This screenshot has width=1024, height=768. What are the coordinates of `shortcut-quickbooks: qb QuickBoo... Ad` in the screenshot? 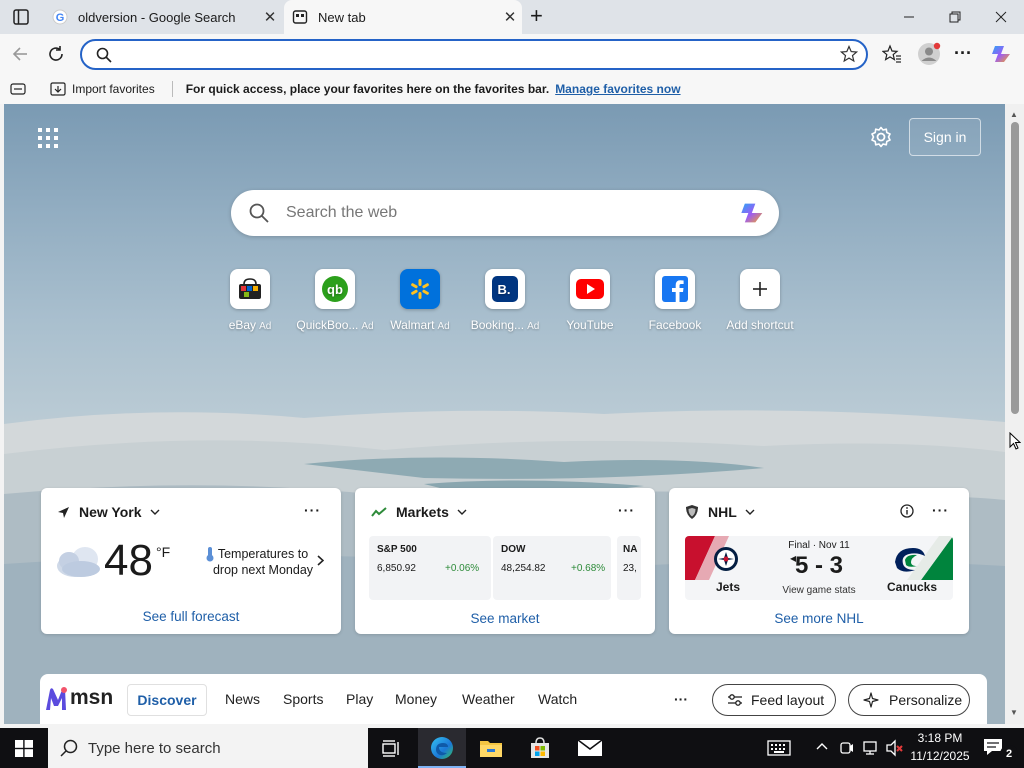 It's located at (335, 300).